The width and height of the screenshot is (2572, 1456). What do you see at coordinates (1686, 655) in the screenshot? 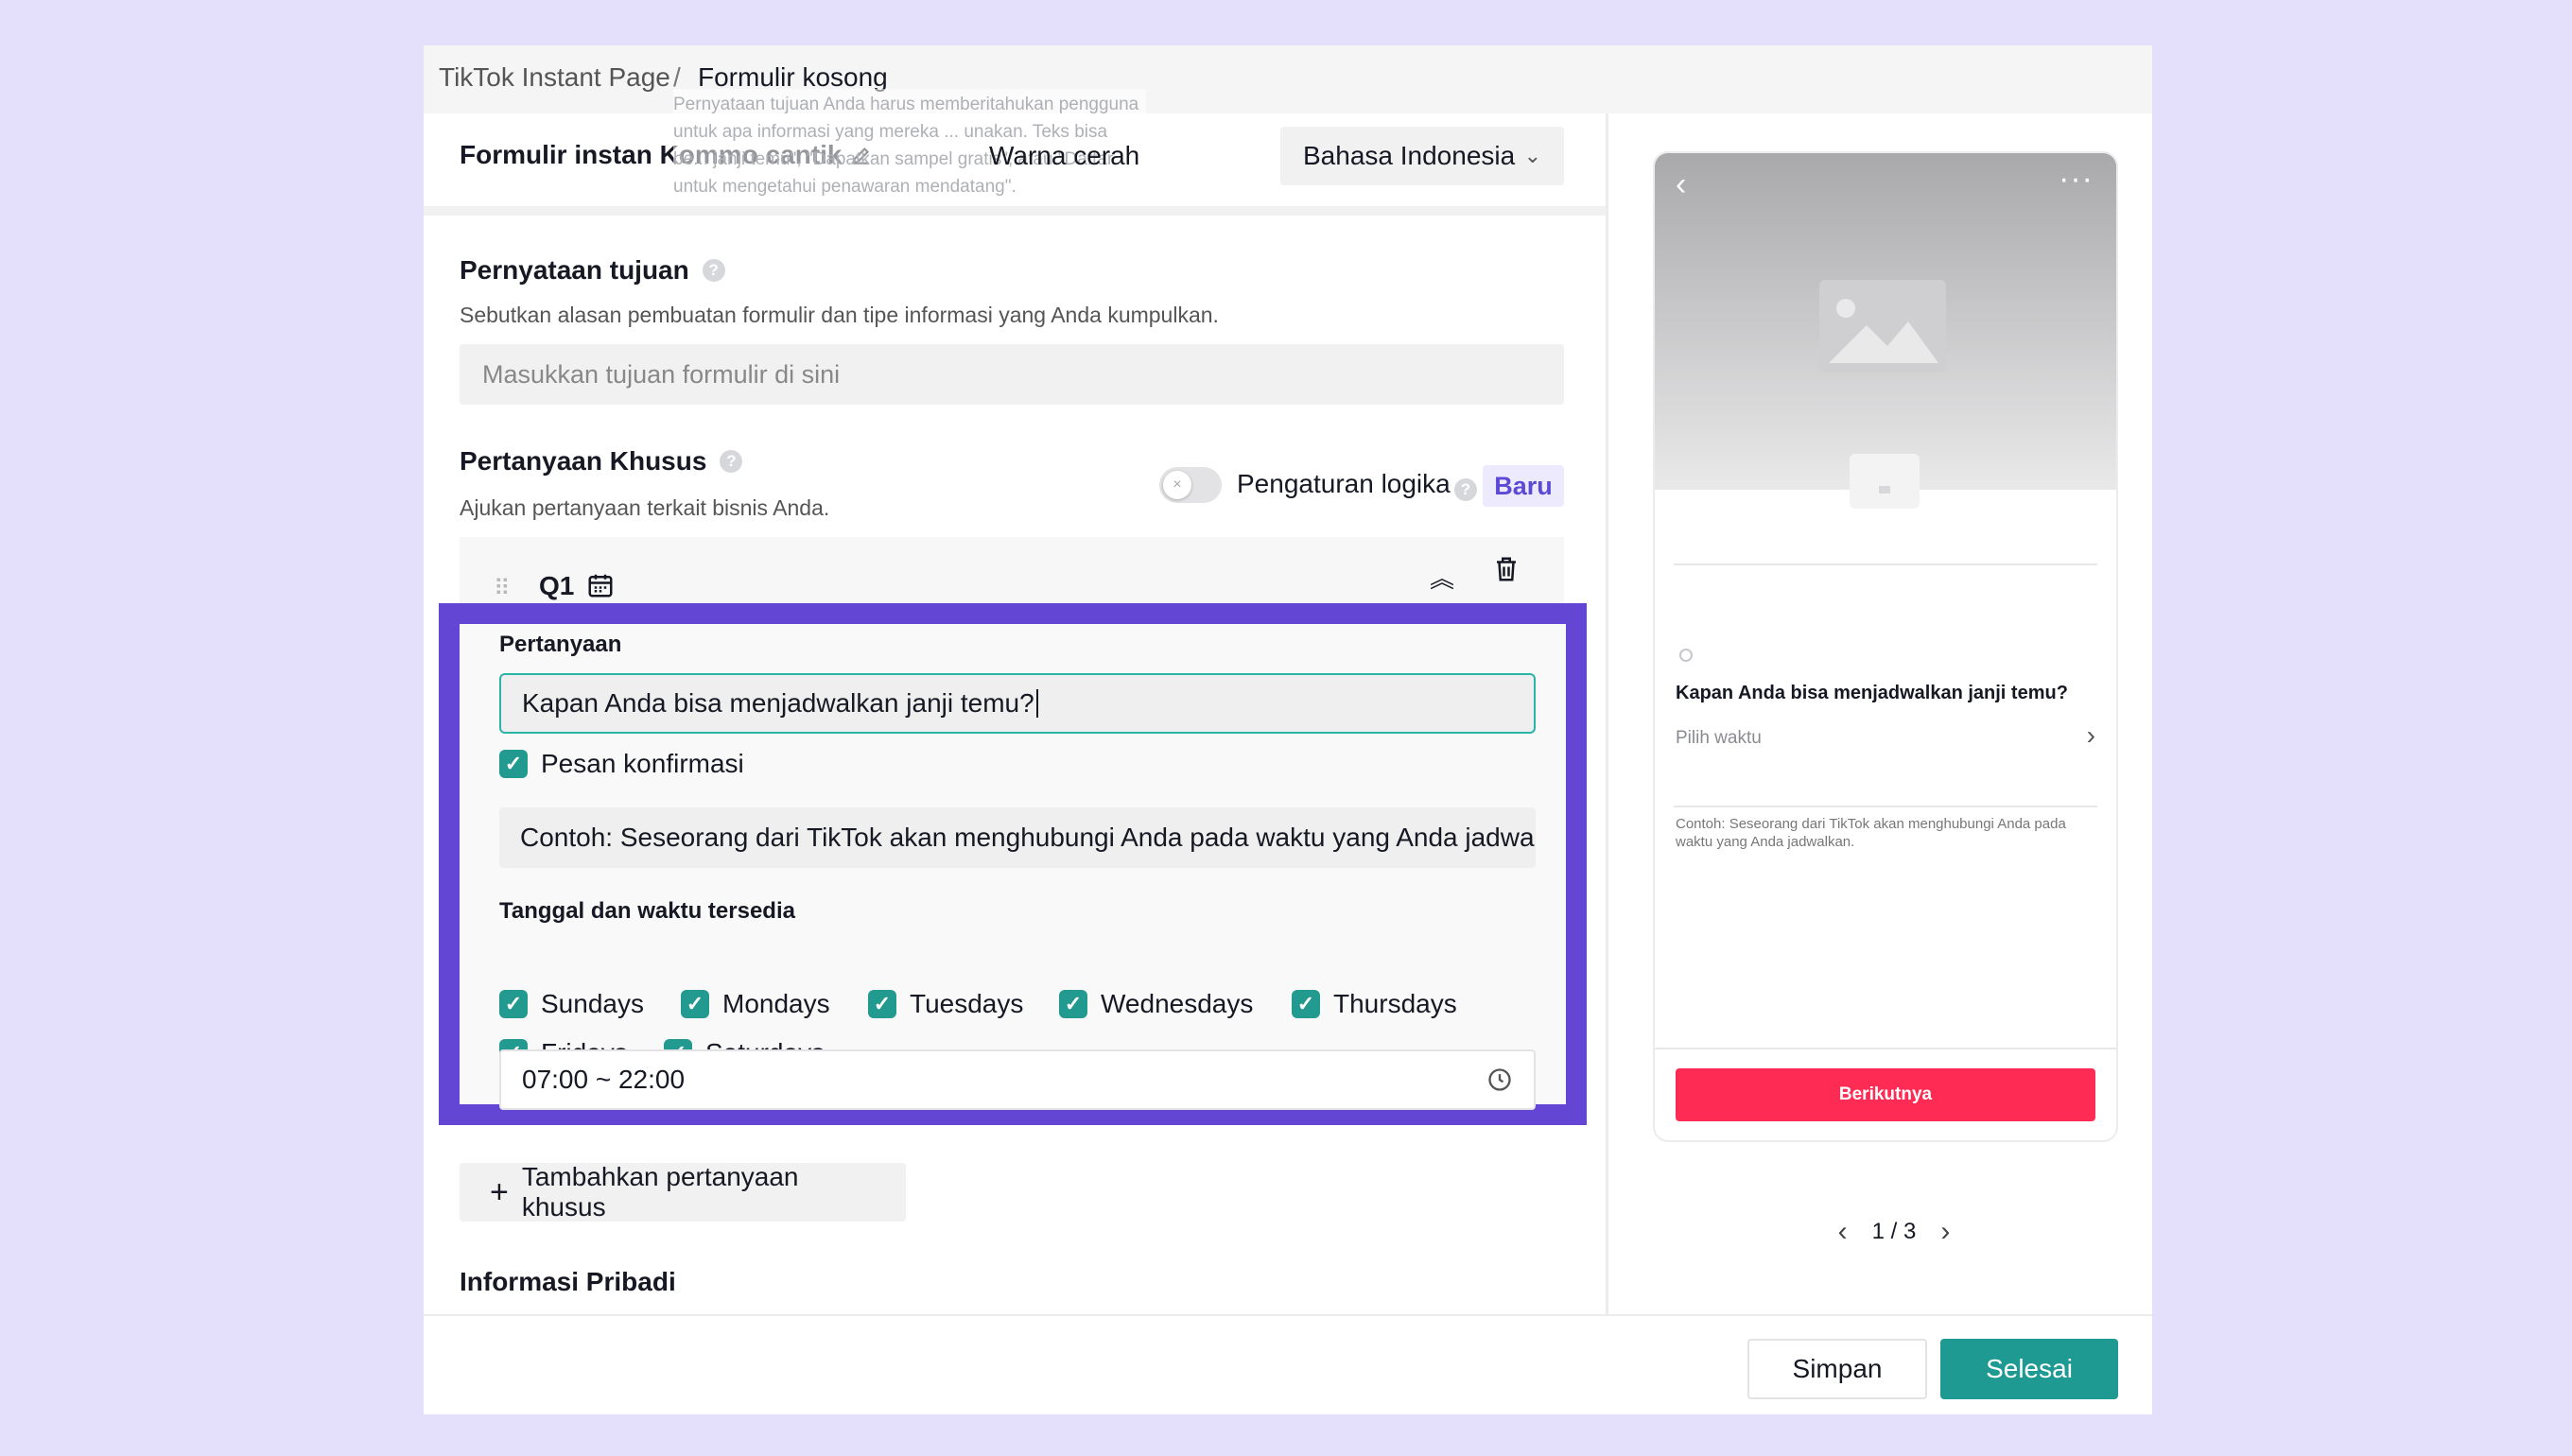
I see `info-icon` at bounding box center [1686, 655].